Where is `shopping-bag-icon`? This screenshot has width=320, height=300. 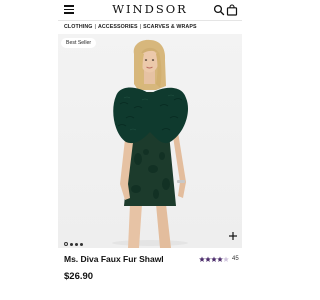 shopping-bag-icon is located at coordinates (232, 9).